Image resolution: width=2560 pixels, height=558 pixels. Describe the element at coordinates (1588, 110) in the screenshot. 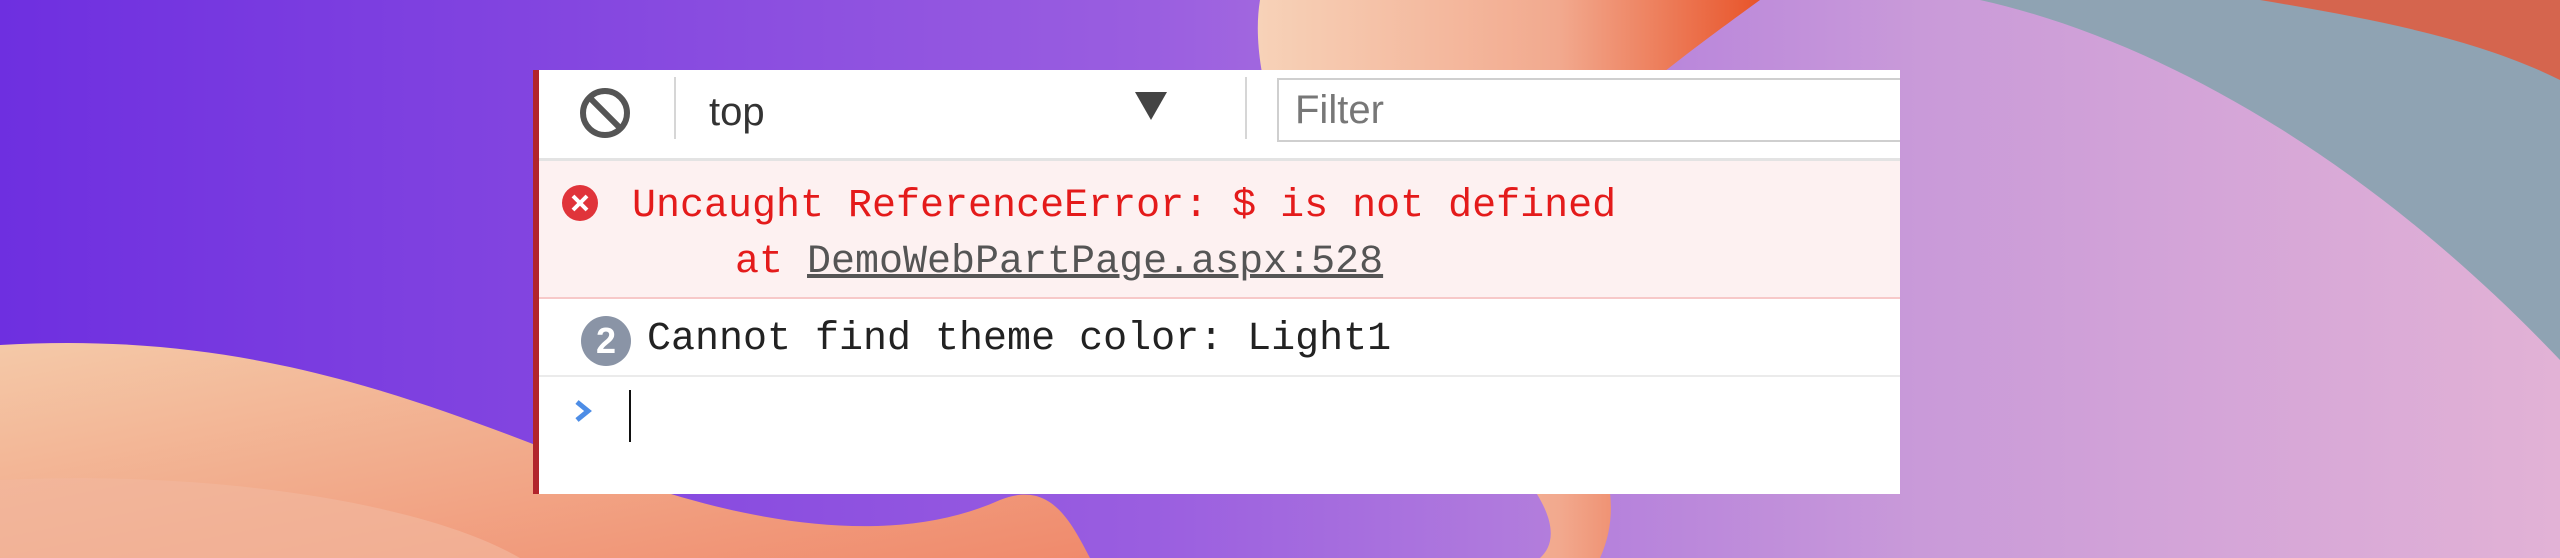

I see `filter-input` at that location.